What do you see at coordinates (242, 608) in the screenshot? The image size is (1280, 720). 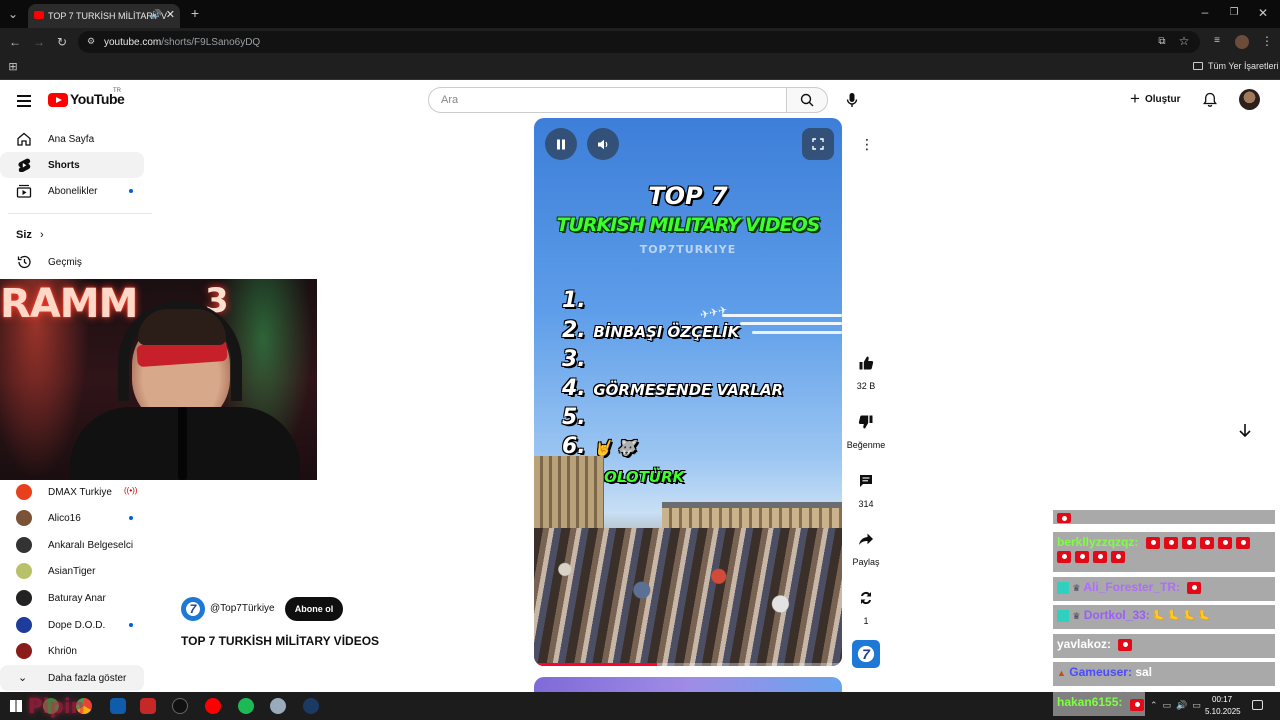 I see `channel-handle: @Top7Türkiye` at bounding box center [242, 608].